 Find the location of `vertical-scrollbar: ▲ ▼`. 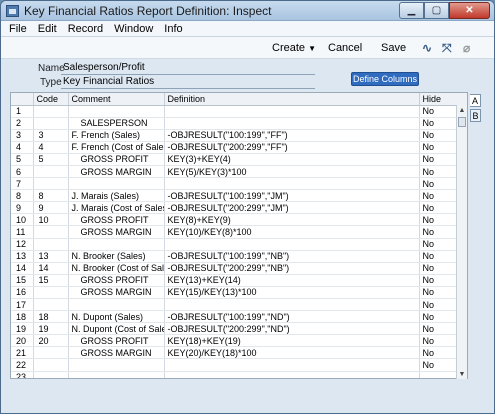

vertical-scrollbar: ▲ ▼ is located at coordinates (461, 242).